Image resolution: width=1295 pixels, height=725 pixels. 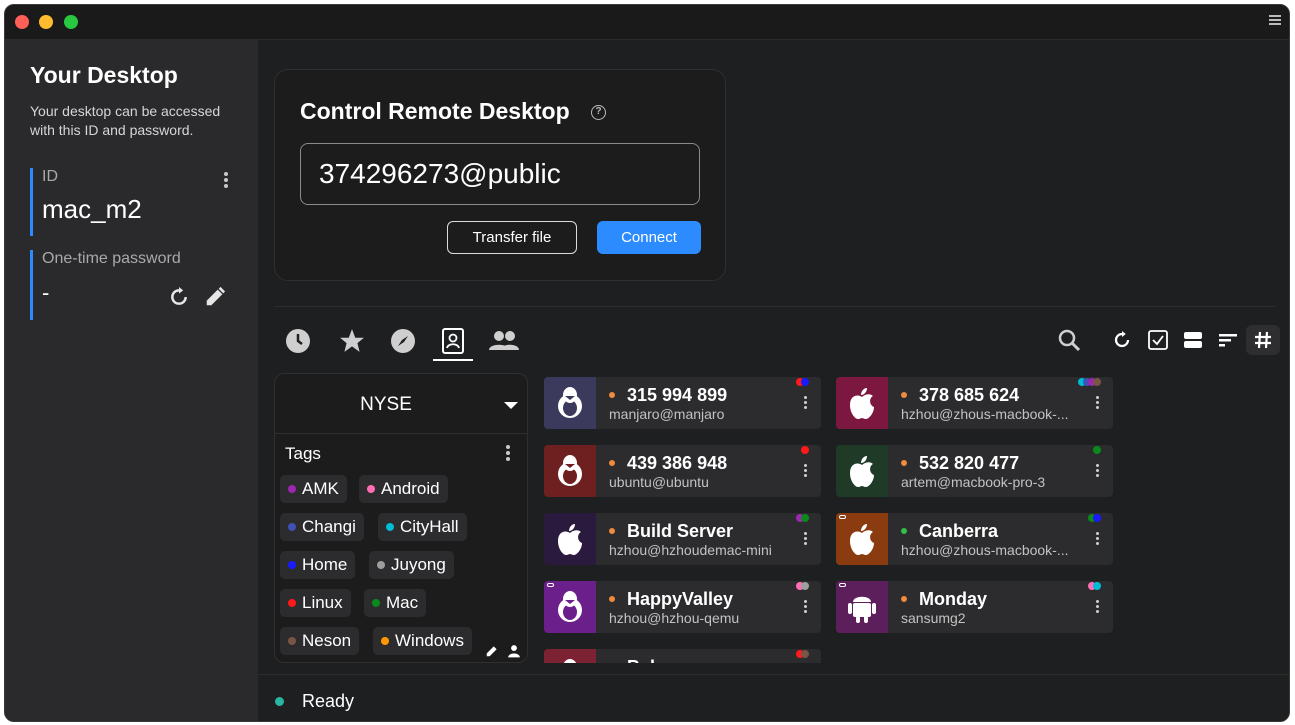 I want to click on tab-favorites, so click(x=352, y=341).